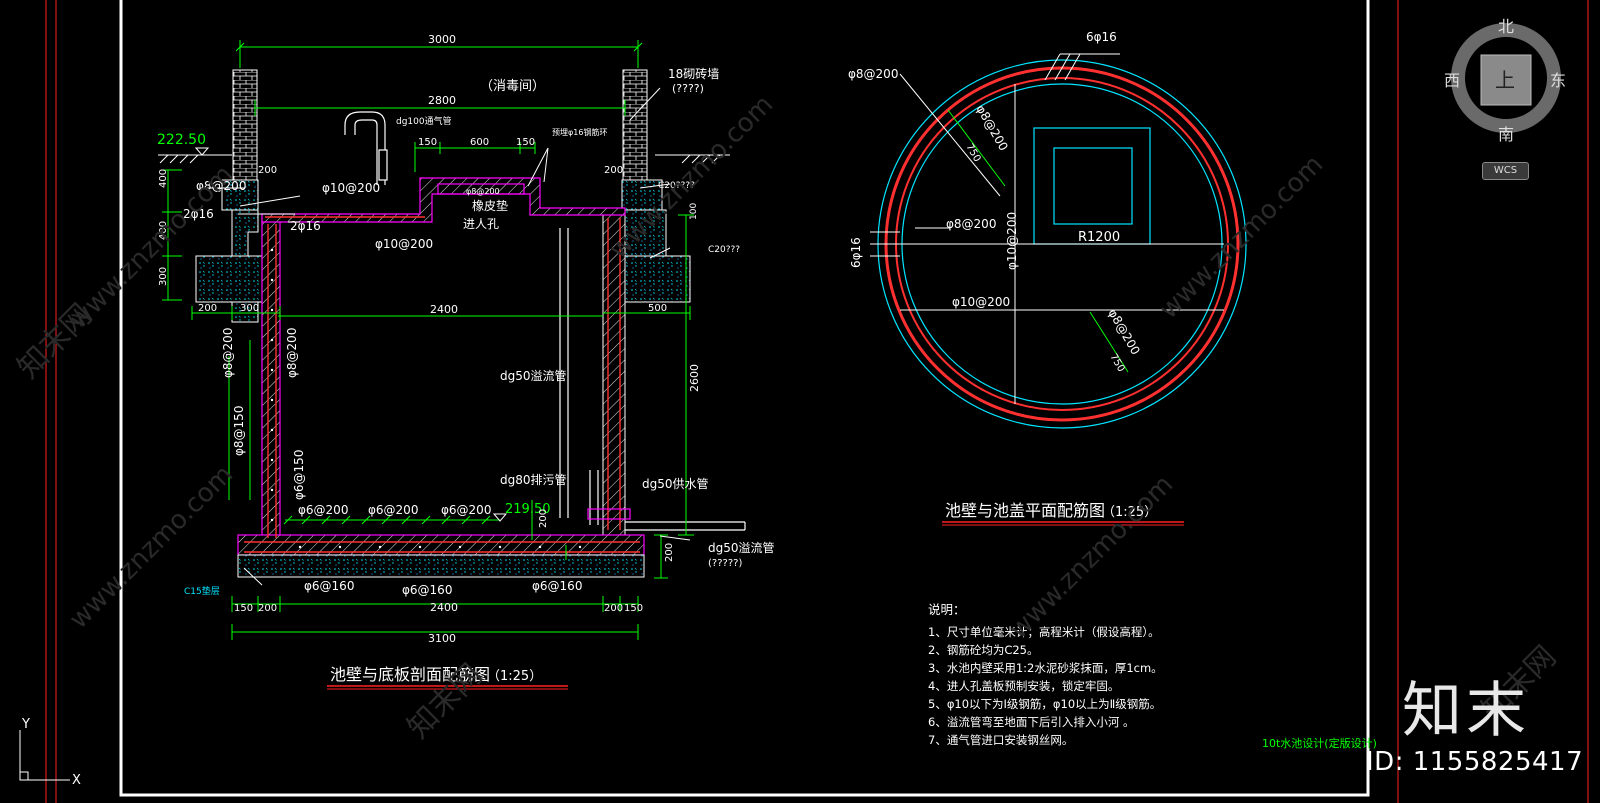 Image resolution: width=1600 pixels, height=803 pixels. I want to click on dim-right-200: 200, so click(613, 170).